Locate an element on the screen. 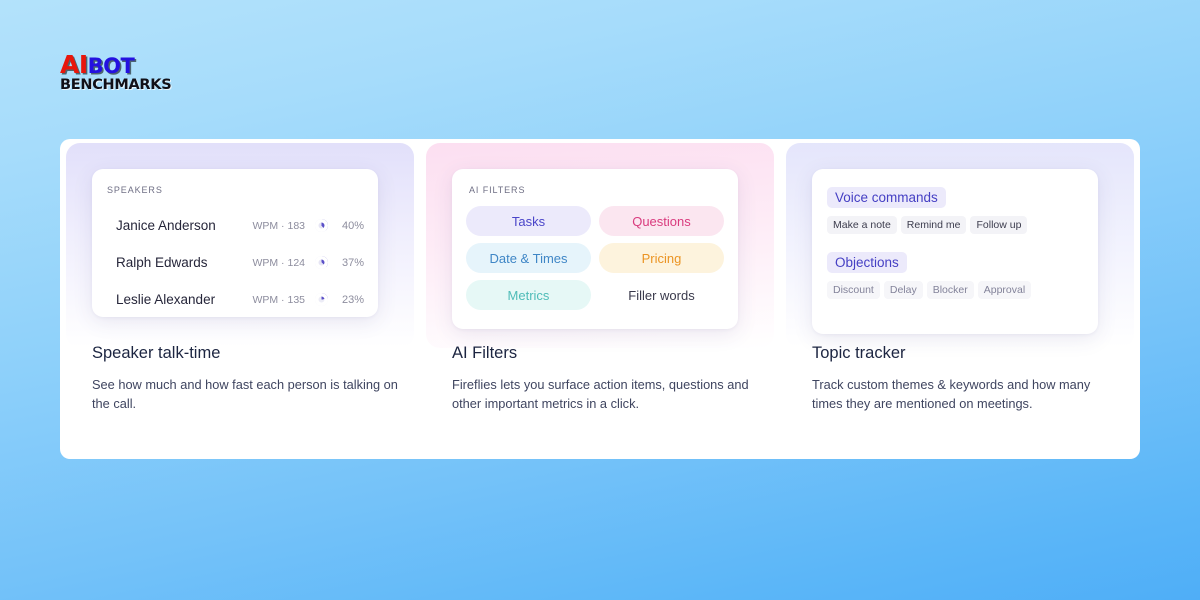  caption-title: Topic tracker is located at coordinates (859, 353).